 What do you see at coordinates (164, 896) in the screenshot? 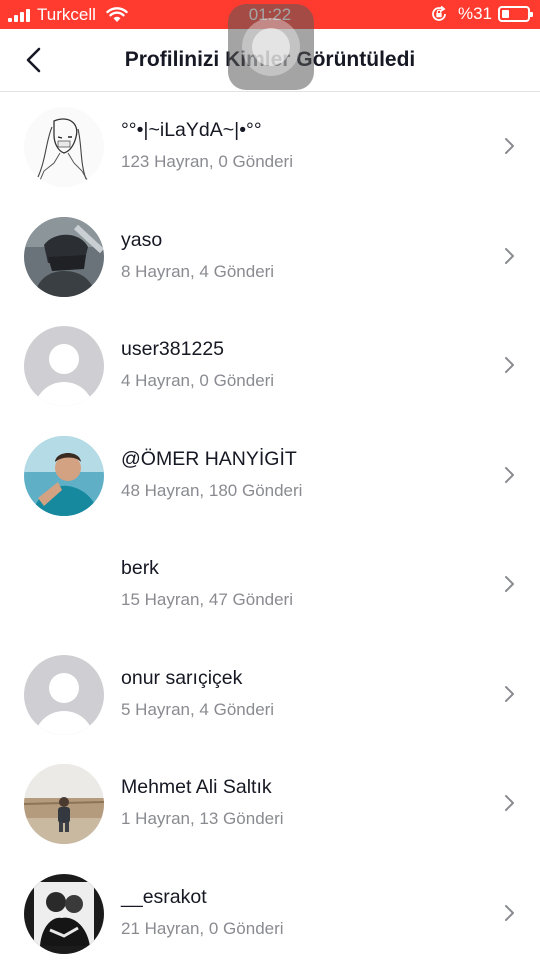
I see `viewer-name: __esrakot` at bounding box center [164, 896].